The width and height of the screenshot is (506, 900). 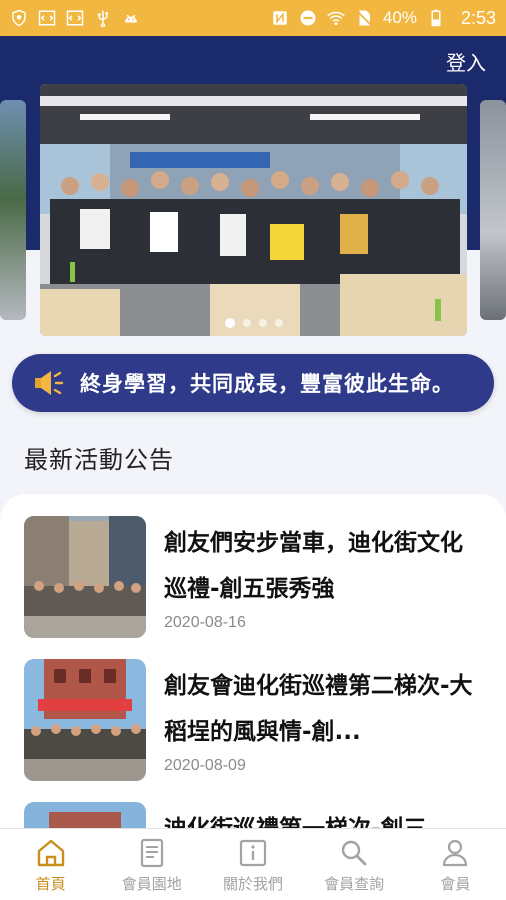 I want to click on carousel-next-slide, so click(x=493, y=210).